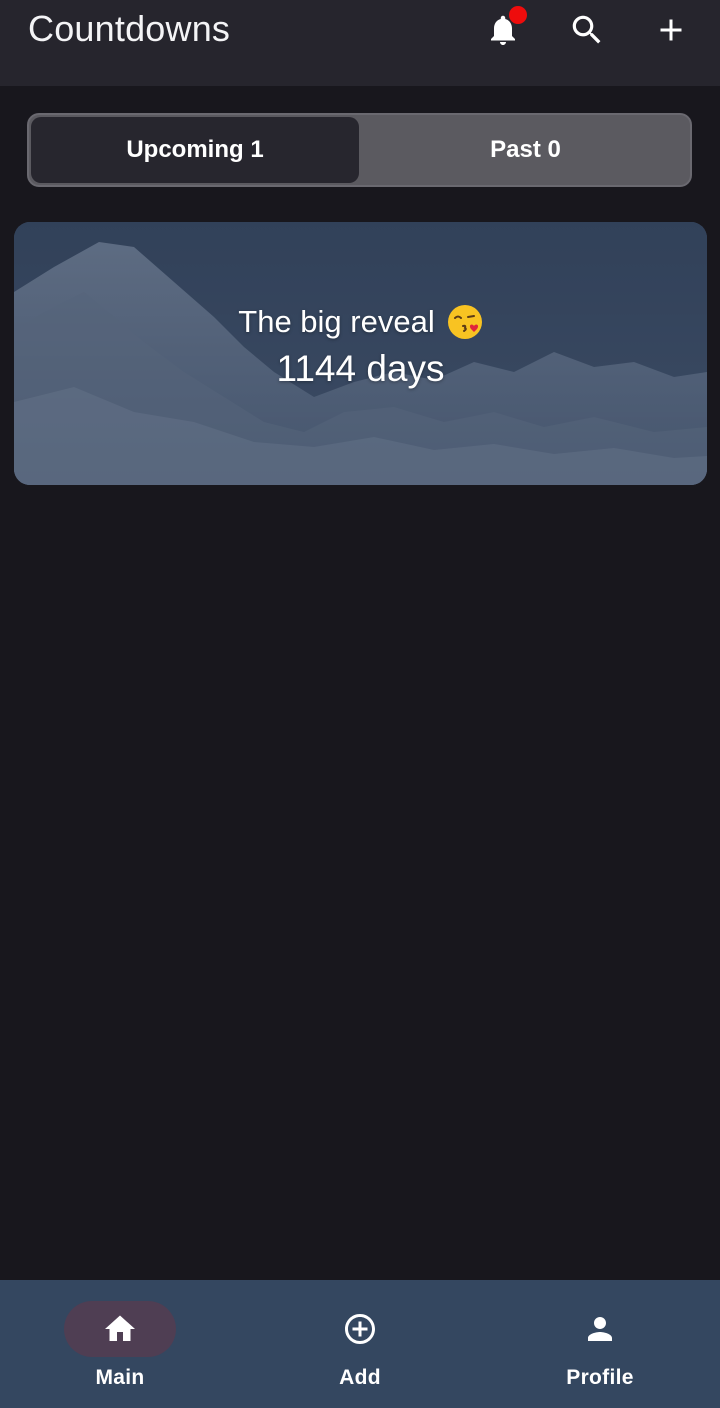 The image size is (720, 1408). I want to click on search-button, so click(587, 30).